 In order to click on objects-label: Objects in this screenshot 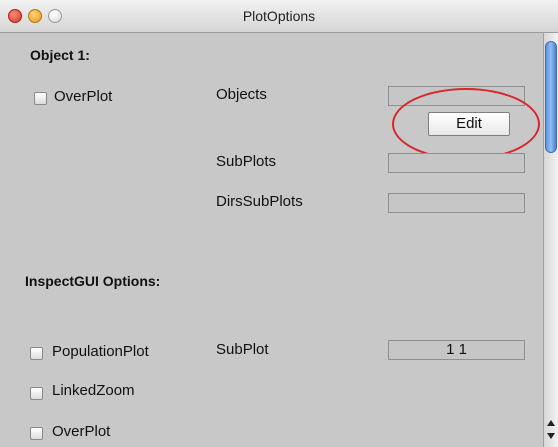, I will do `click(241, 94)`.